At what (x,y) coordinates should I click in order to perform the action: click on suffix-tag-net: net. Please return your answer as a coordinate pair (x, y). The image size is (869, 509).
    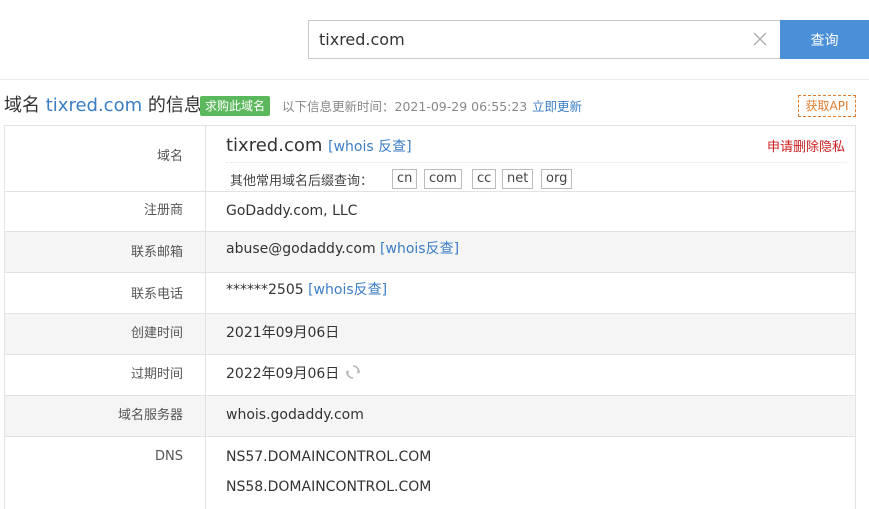
    Looking at the image, I should click on (518, 179).